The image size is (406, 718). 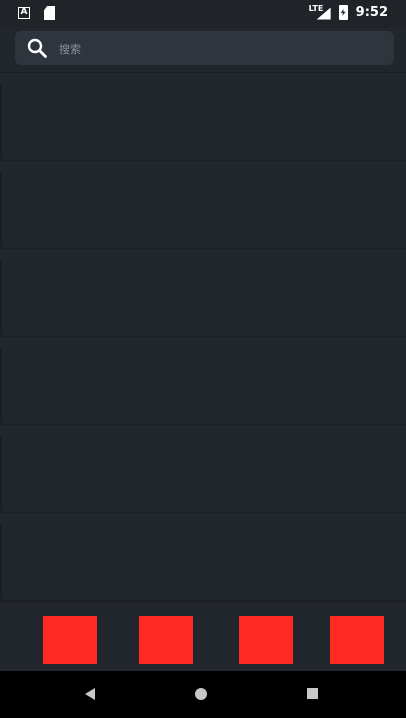 What do you see at coordinates (37, 48) in the screenshot?
I see `search-icon` at bounding box center [37, 48].